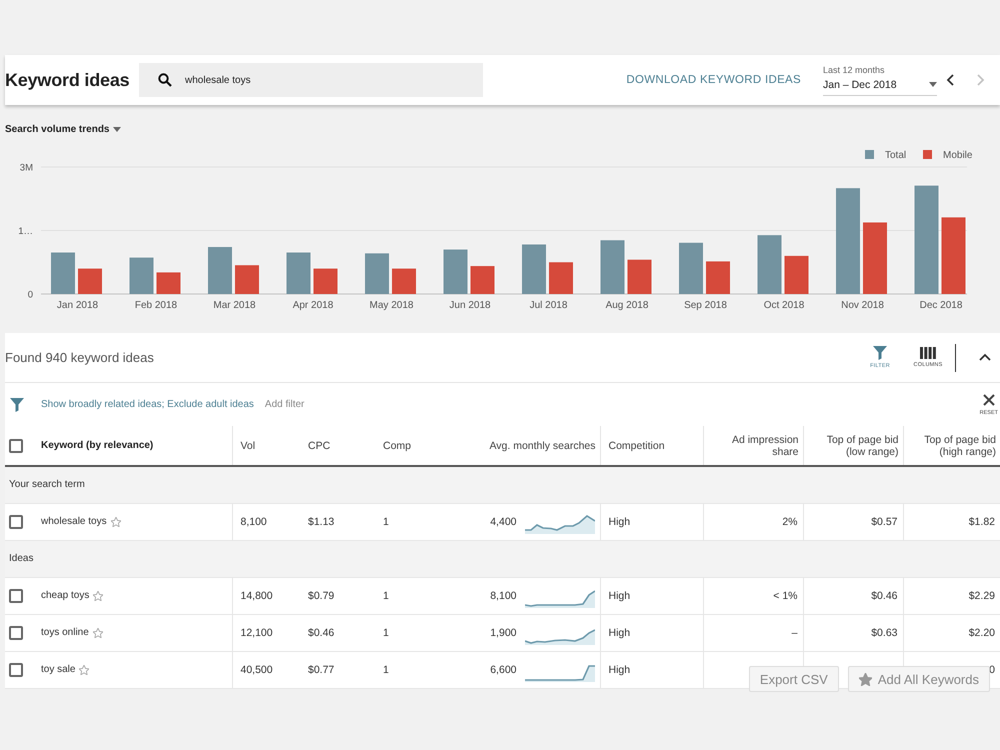 This screenshot has height=750, width=1000. Describe the element at coordinates (503, 596) in the screenshot. I see `search-count: 8,100` at that location.